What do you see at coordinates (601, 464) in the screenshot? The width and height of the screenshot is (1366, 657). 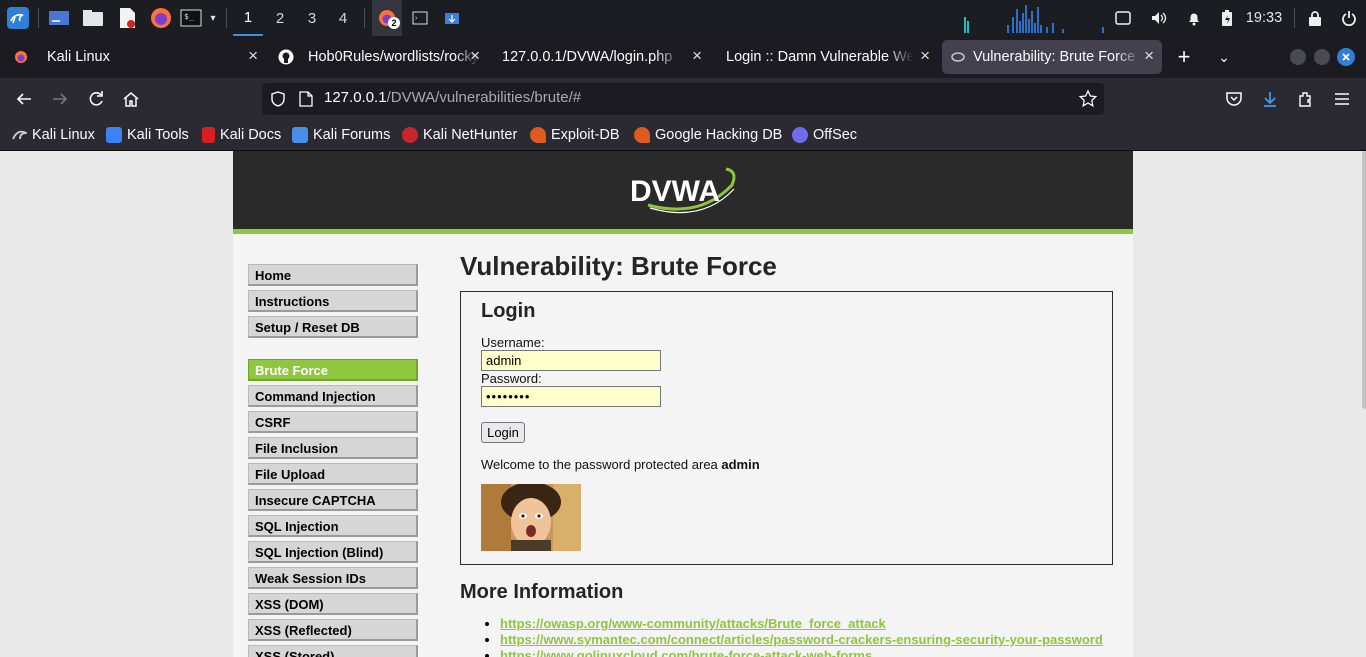 I see `welcome-text: Welcome to the password protected area` at bounding box center [601, 464].